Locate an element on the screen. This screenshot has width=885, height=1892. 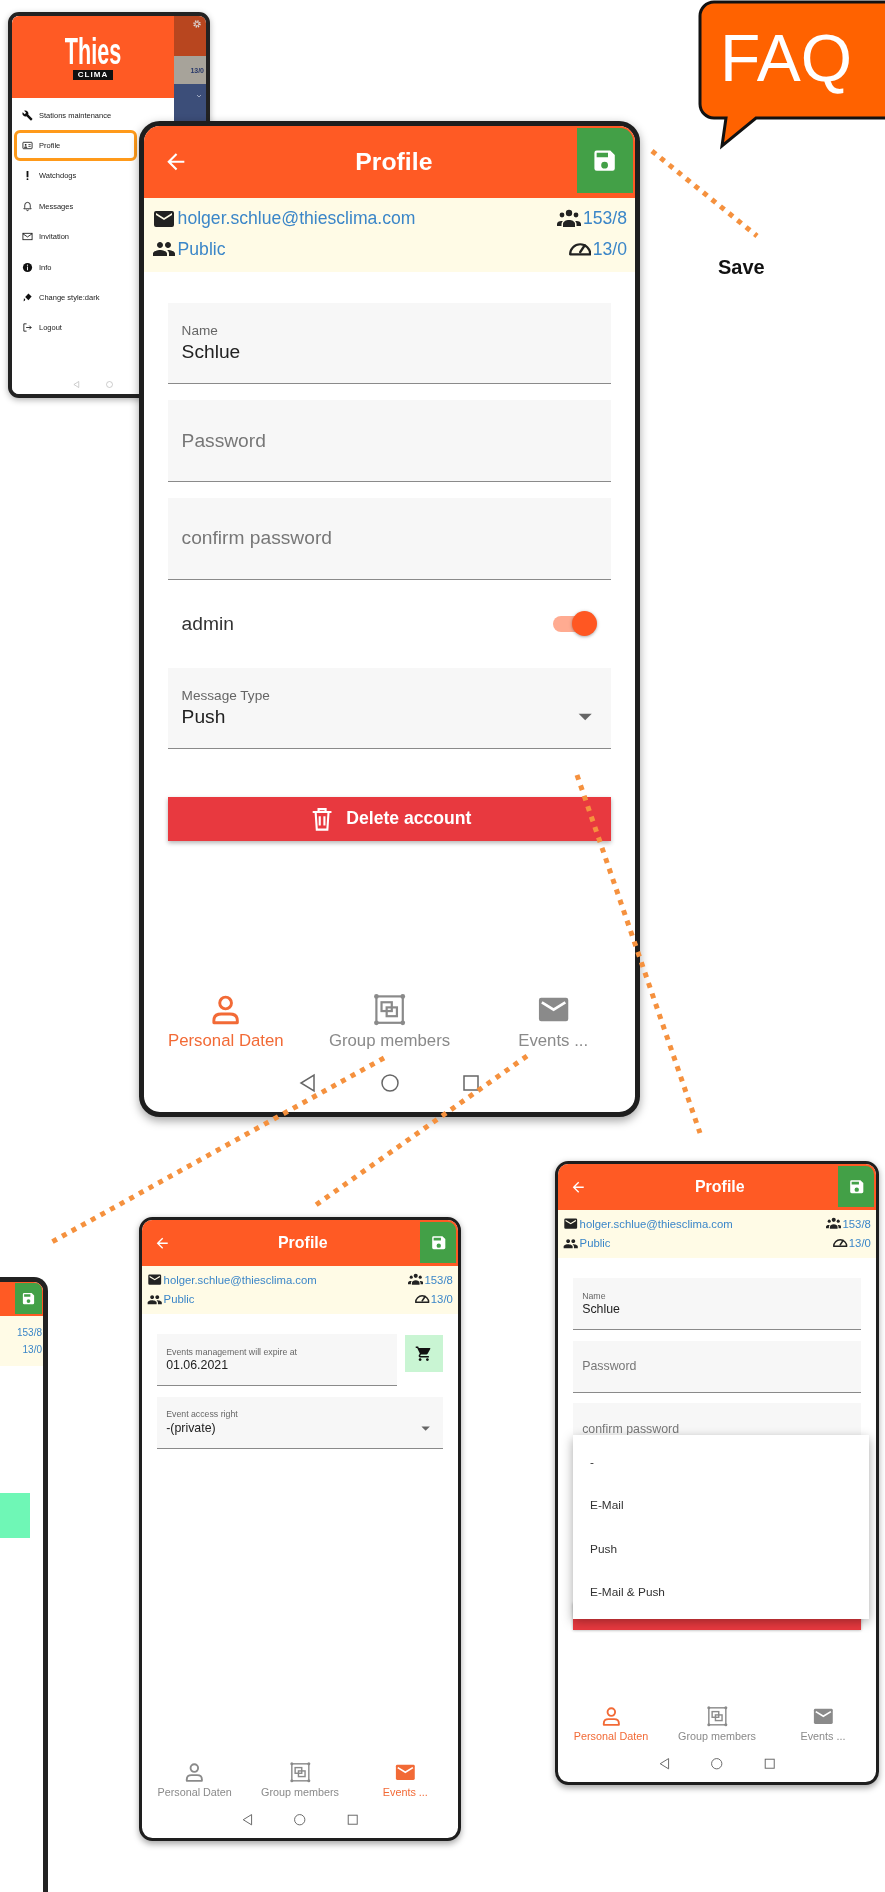
switch-label: admin is located at coordinates (207, 623).